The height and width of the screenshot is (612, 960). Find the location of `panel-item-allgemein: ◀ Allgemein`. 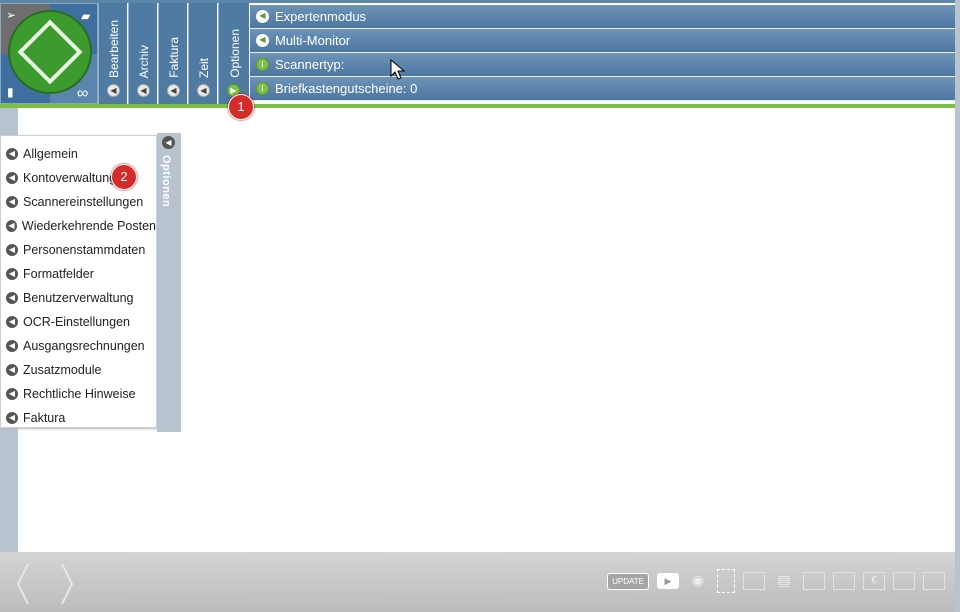

panel-item-allgemein: ◀ Allgemein is located at coordinates (78, 154).